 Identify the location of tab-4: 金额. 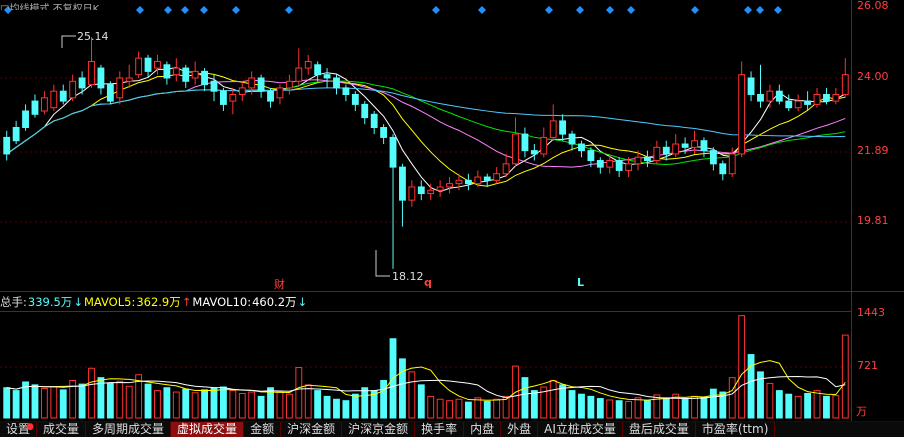
(263, 429).